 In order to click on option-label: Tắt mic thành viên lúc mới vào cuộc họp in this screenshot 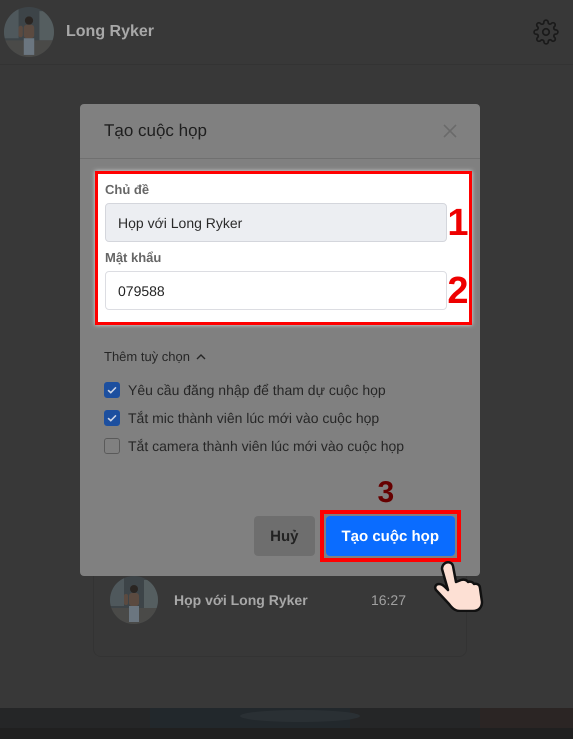, I will do `click(254, 418)`.